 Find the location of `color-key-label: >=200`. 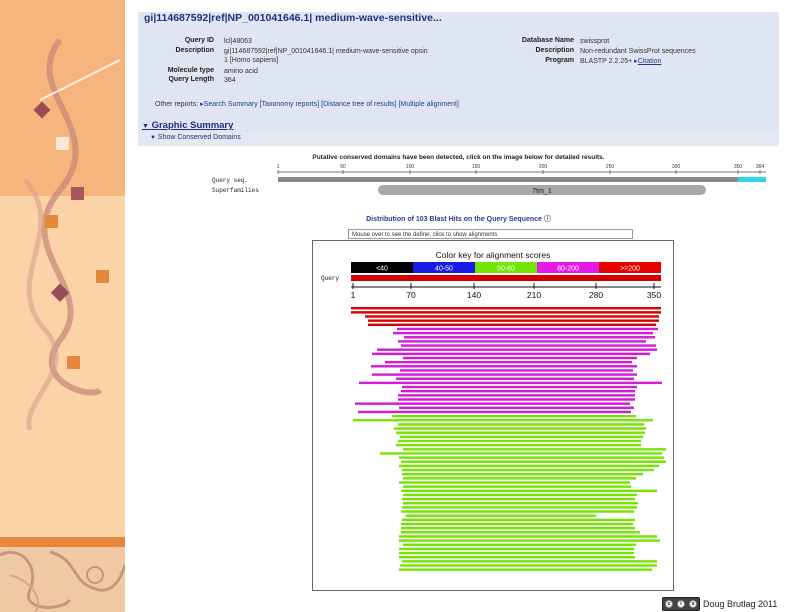

color-key-label: >=200 is located at coordinates (630, 269).